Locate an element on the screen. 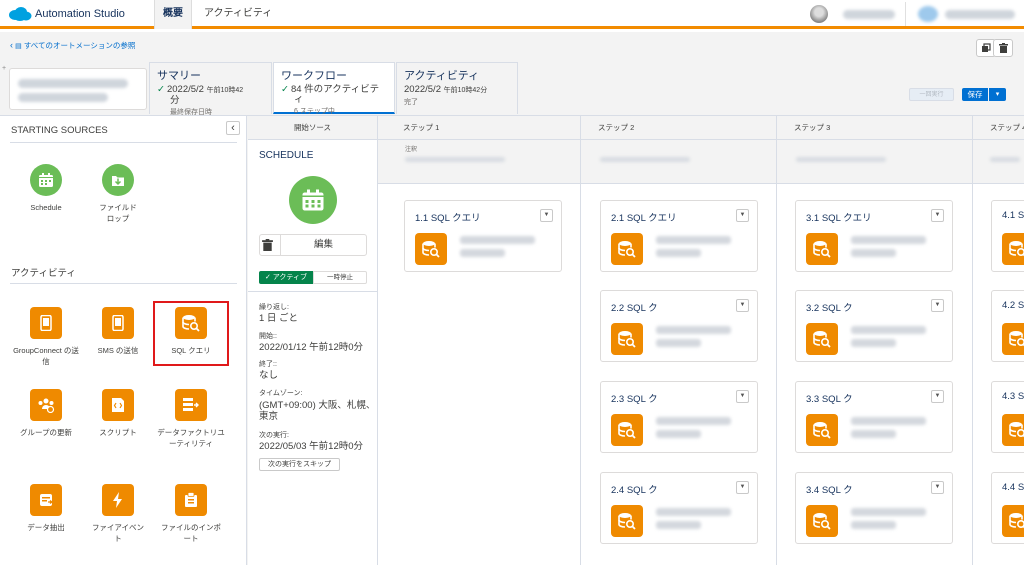 The image size is (1024, 565). run-once-button: 一回実行 is located at coordinates (931, 94).